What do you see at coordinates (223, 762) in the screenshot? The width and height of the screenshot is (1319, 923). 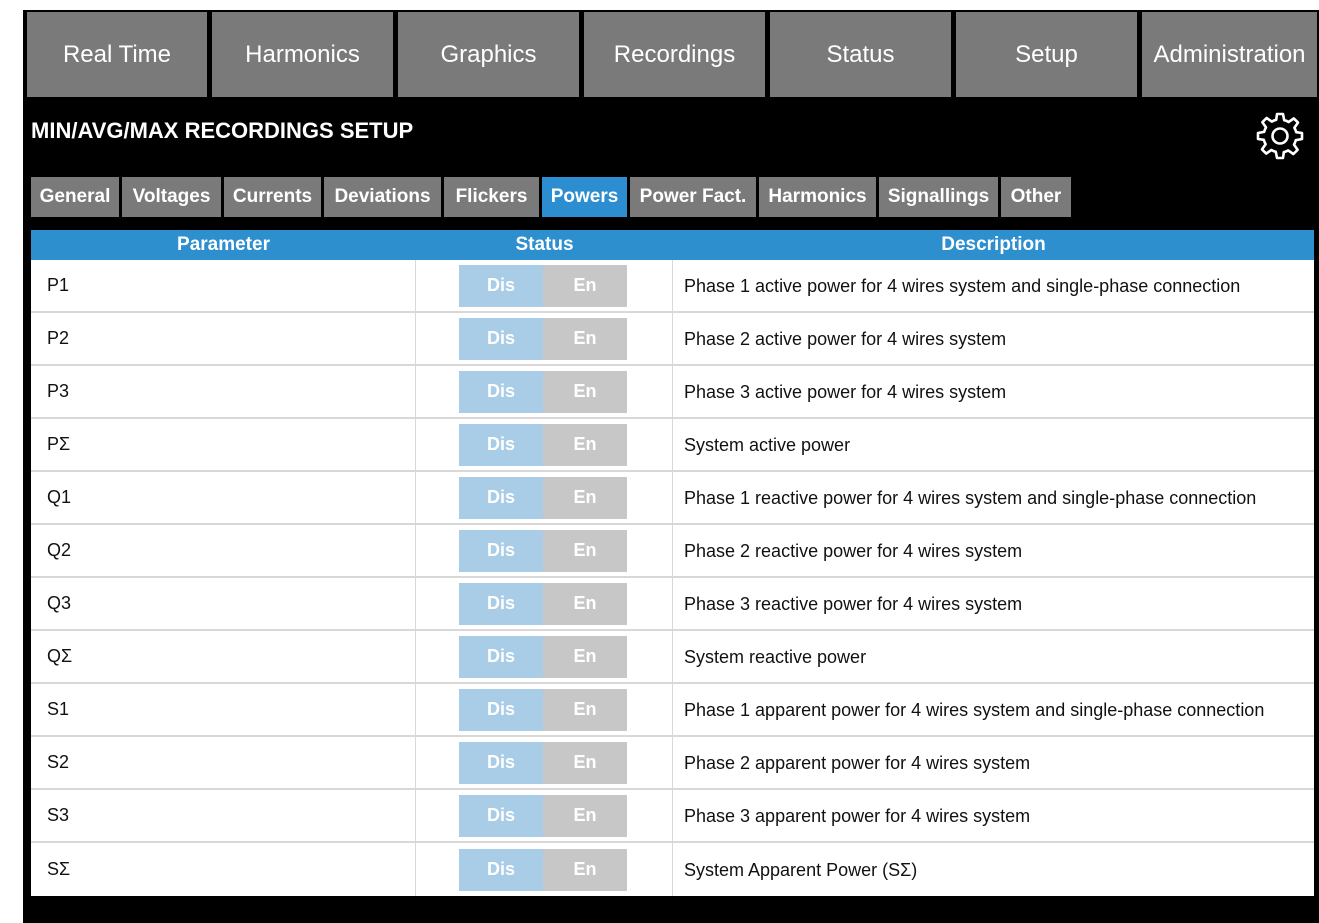 I see `parameter-cell: S2` at bounding box center [223, 762].